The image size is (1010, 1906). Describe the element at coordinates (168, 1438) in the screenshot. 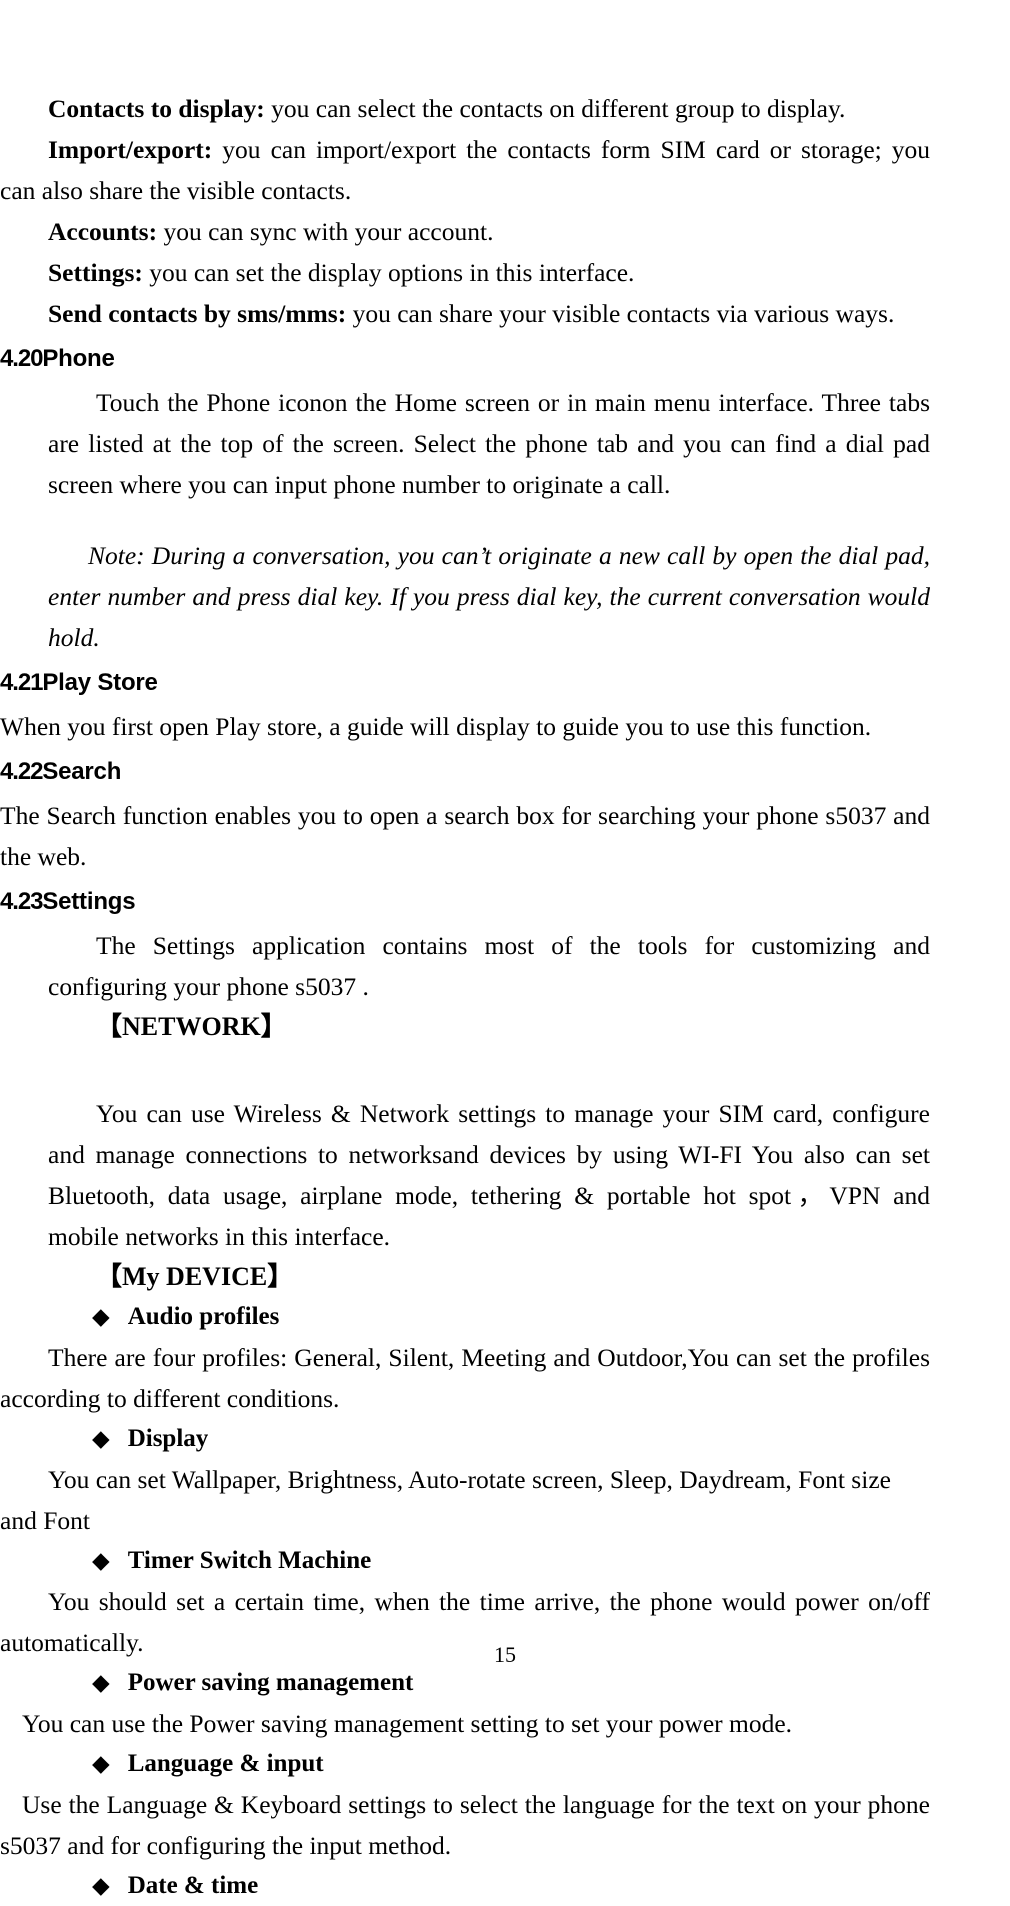

I see `device-item-title: Display` at that location.